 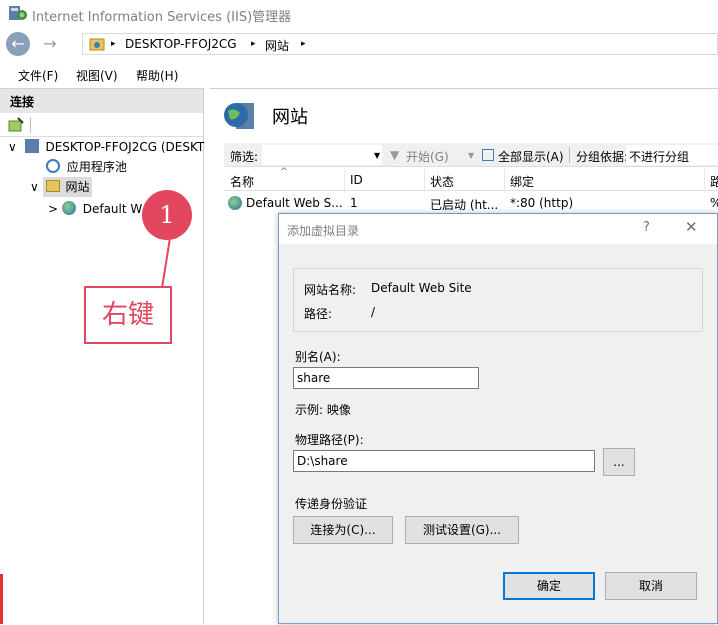 I want to click on connections-toolbar, so click(x=101, y=125).